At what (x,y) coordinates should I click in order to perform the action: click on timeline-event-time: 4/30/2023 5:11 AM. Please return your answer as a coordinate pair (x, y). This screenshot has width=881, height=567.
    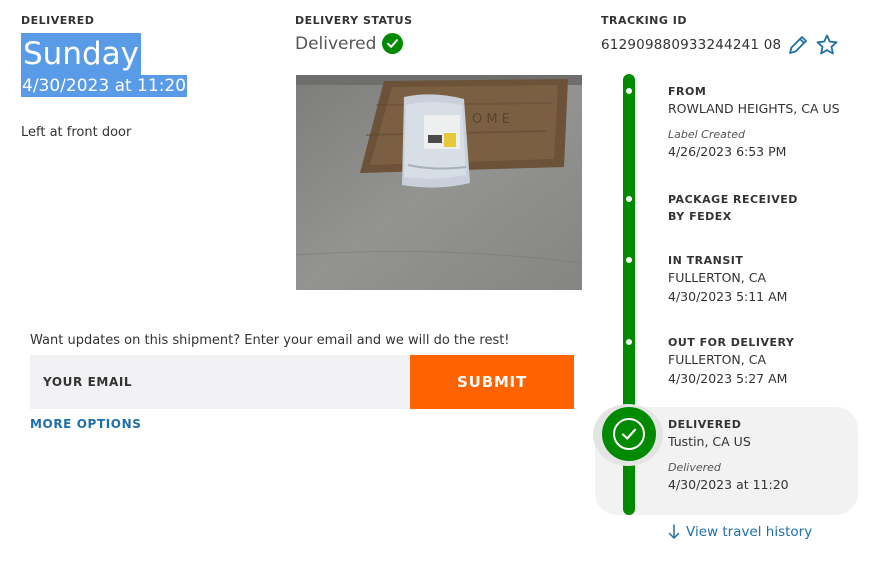
    Looking at the image, I should click on (728, 296).